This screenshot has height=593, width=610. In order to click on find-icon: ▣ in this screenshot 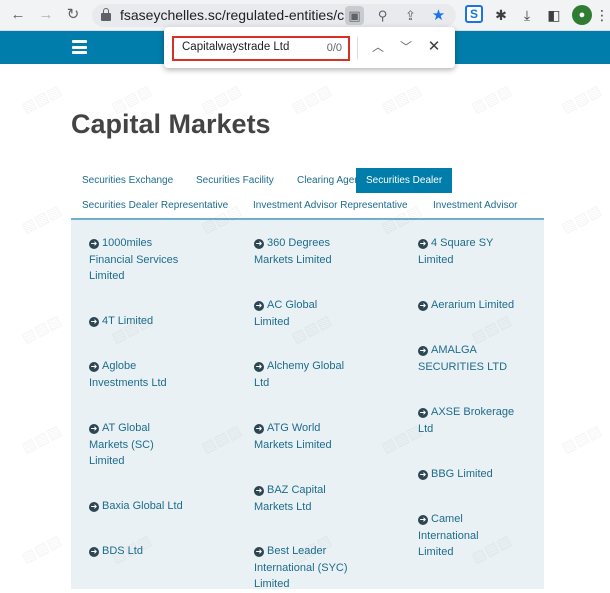, I will do `click(354, 15)`.